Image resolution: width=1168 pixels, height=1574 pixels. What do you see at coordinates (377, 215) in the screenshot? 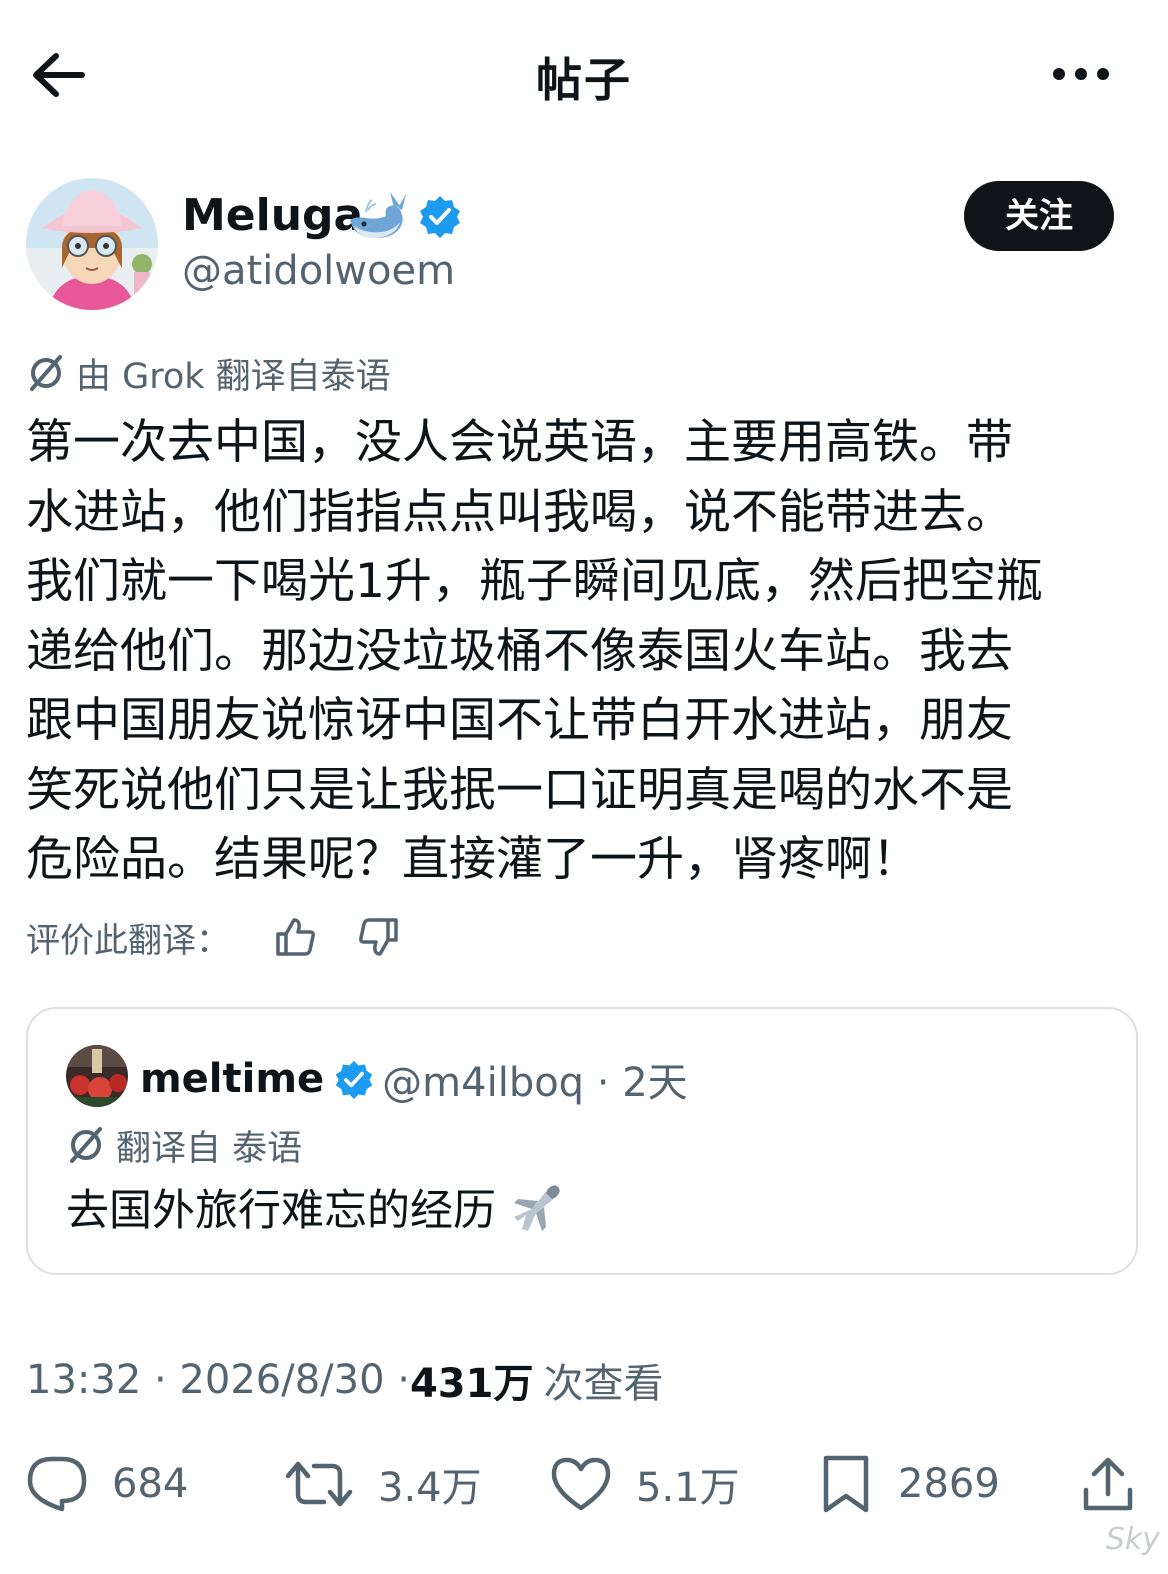
I see `whale-emoji-icon` at bounding box center [377, 215].